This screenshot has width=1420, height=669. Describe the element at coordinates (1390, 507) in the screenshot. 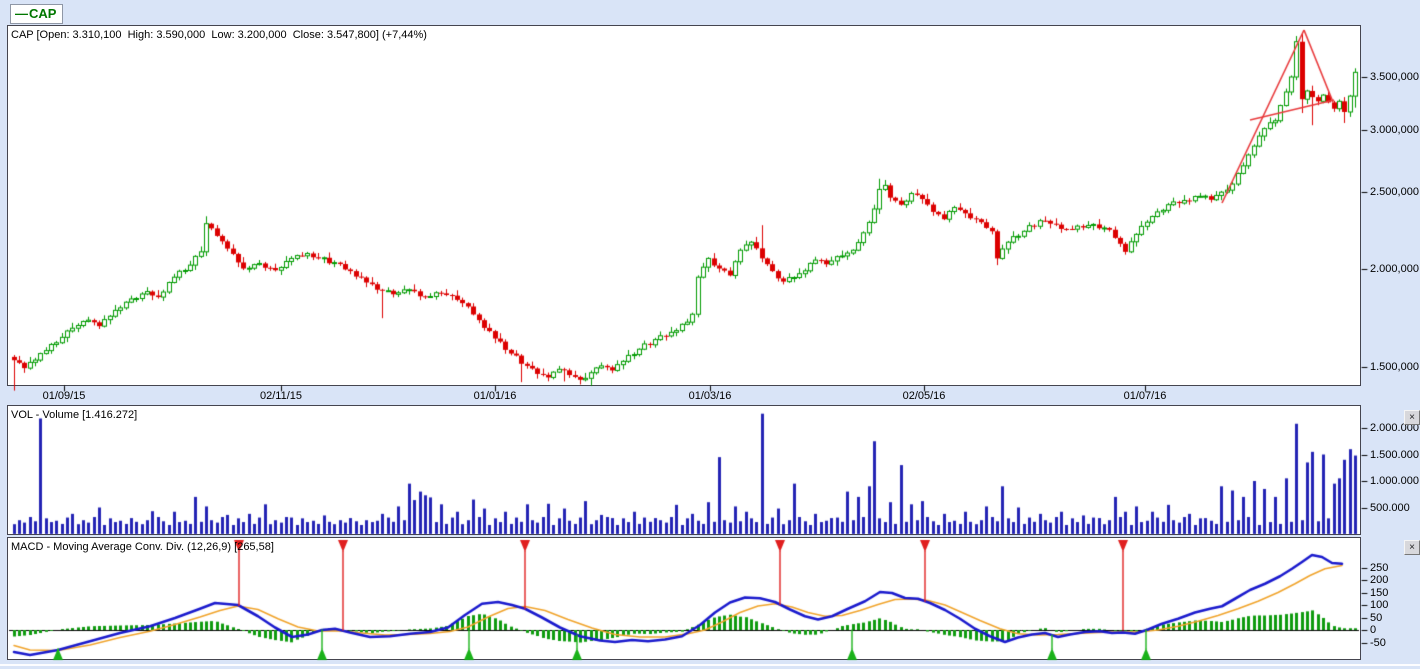

I see `volume-y-tick-label: 500.000` at that location.